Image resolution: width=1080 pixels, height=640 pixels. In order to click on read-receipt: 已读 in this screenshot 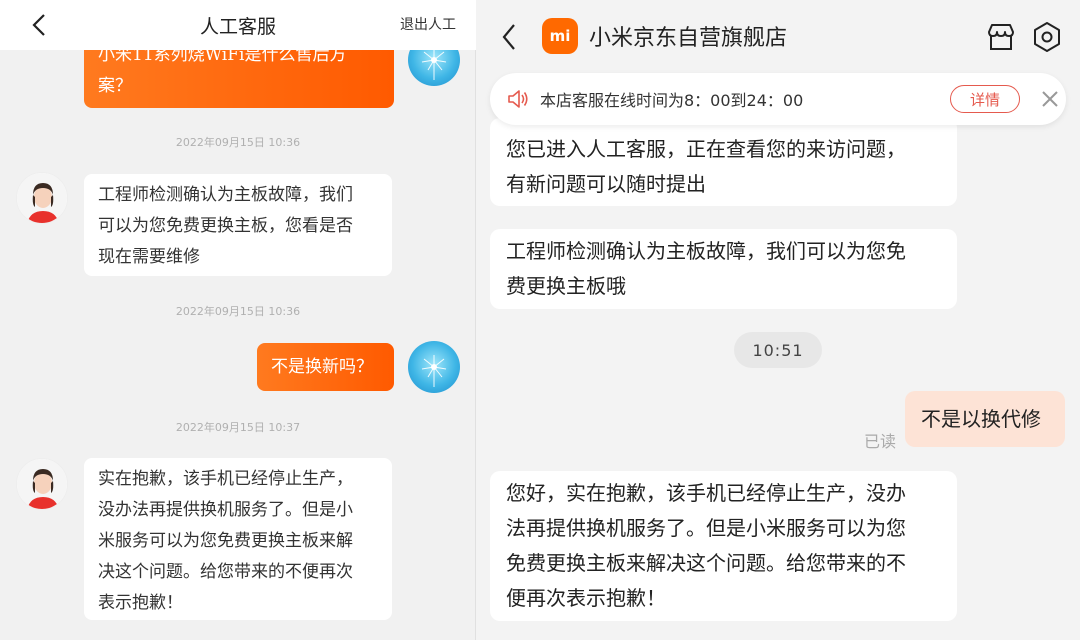, I will do `click(880, 441)`.